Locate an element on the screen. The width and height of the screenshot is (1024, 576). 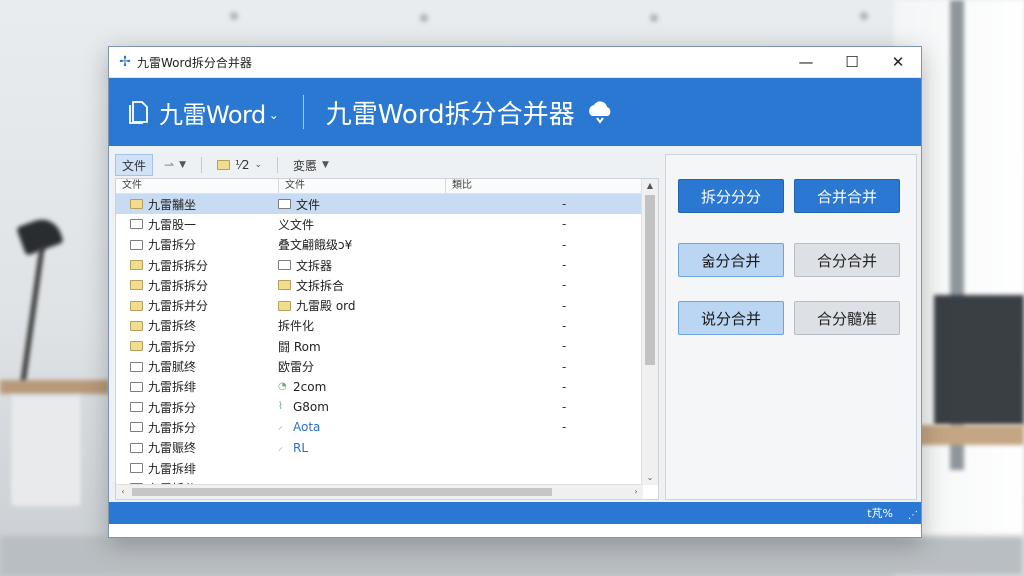
file-row: 九雷黼坐 文件 - is located at coordinates (379, 204).